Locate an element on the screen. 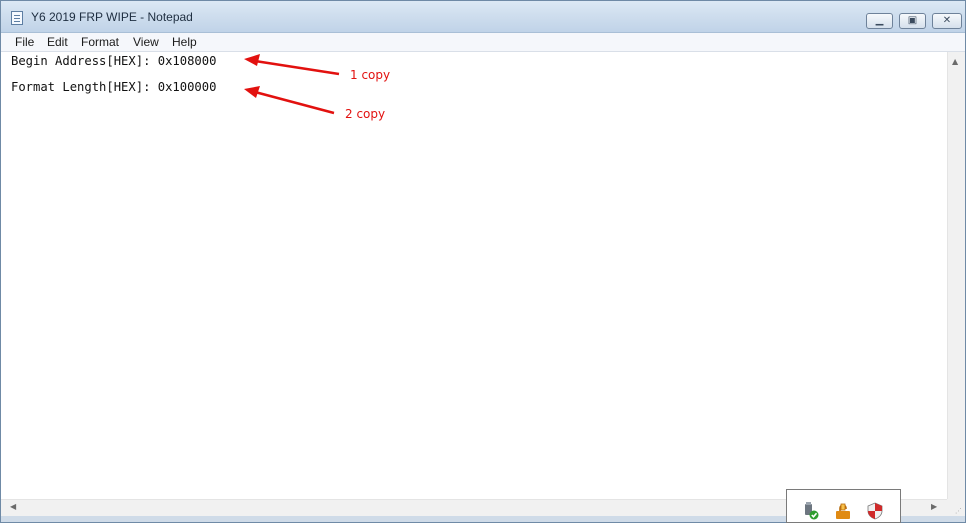  maximize-icon: ▣ is located at coordinates (912, 20).